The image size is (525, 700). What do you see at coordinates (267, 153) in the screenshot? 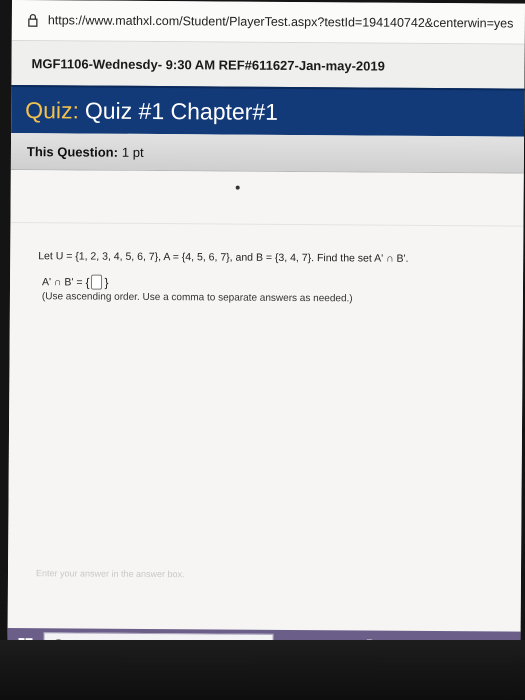
I see `question-info-bar: This Question: 1 pt` at bounding box center [267, 153].